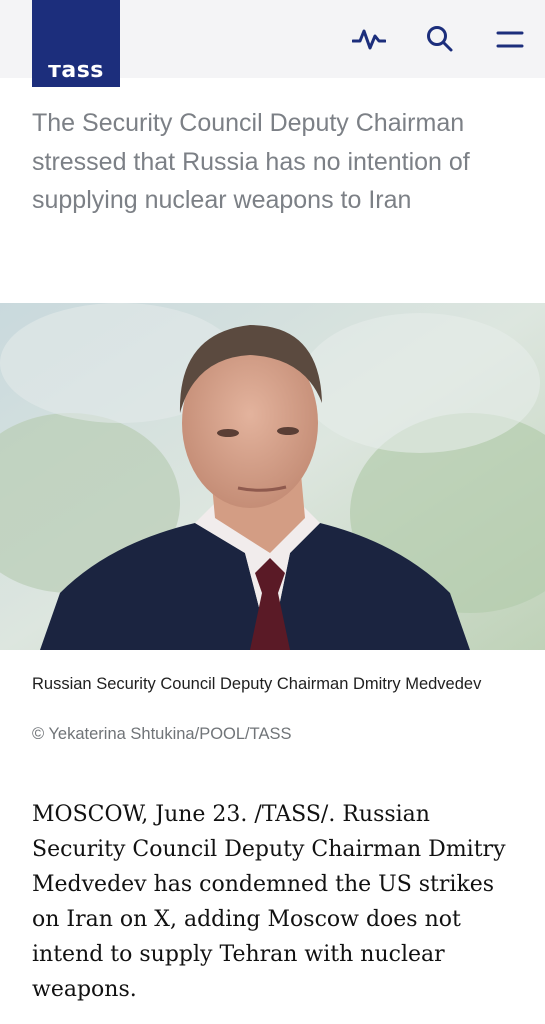  What do you see at coordinates (76, 70) in the screenshot?
I see `logo-text: тass` at bounding box center [76, 70].